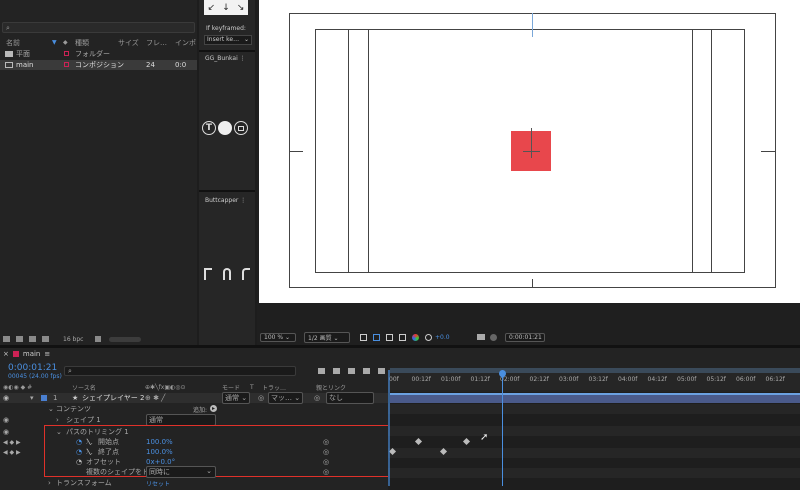  I want to click on grid-guide-icon, so click(402, 337).